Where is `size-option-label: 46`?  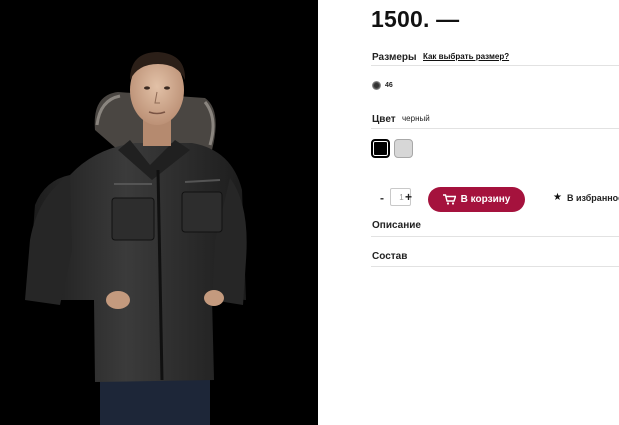 size-option-label: 46 is located at coordinates (389, 85).